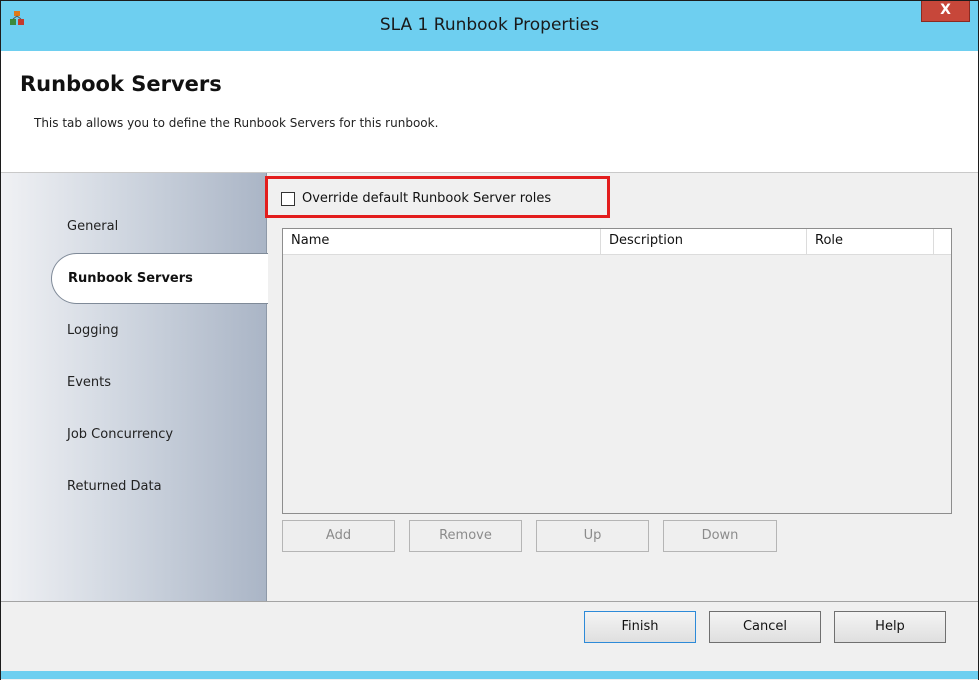 This screenshot has width=979, height=680. What do you see at coordinates (592, 536) in the screenshot?
I see `up-button: Up` at bounding box center [592, 536].